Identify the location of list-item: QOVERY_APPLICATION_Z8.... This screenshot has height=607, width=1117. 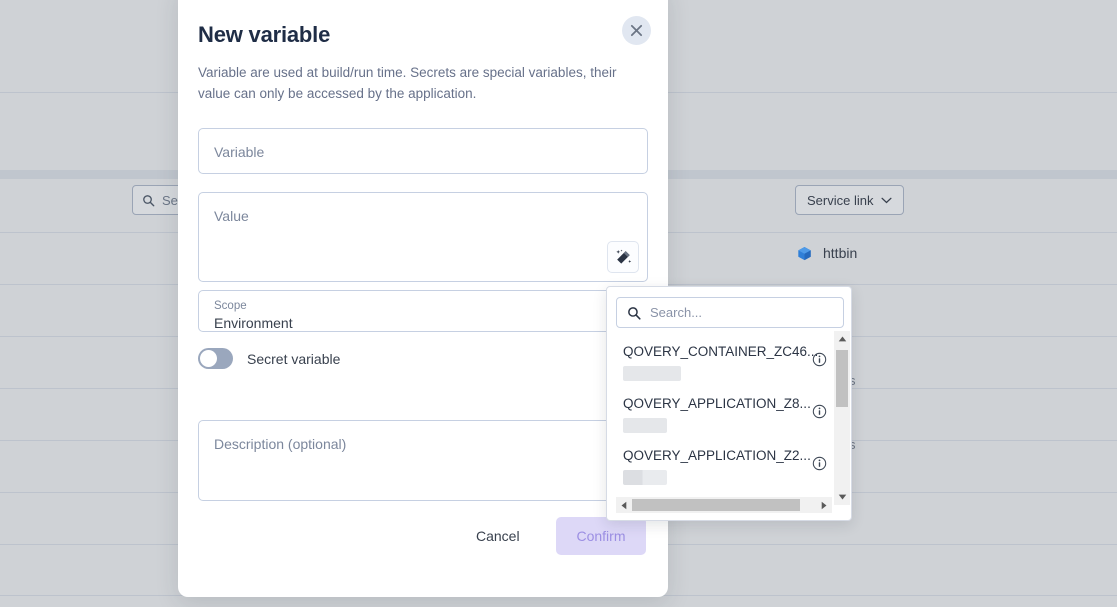
(721, 416).